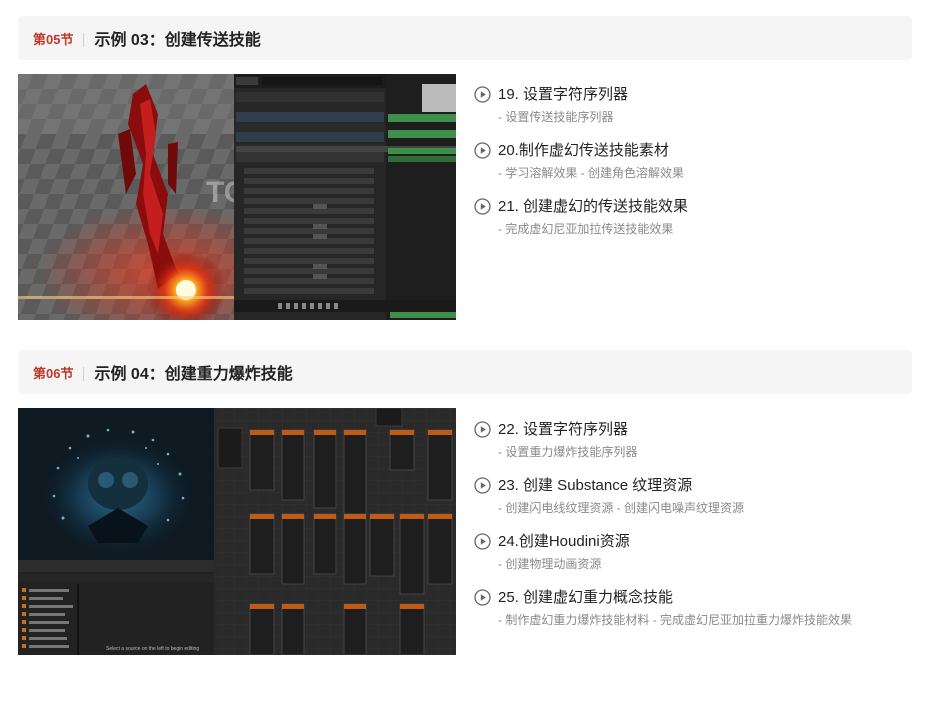  I want to click on lesson-subtitle: - 创建物理动画资源, so click(550, 564).